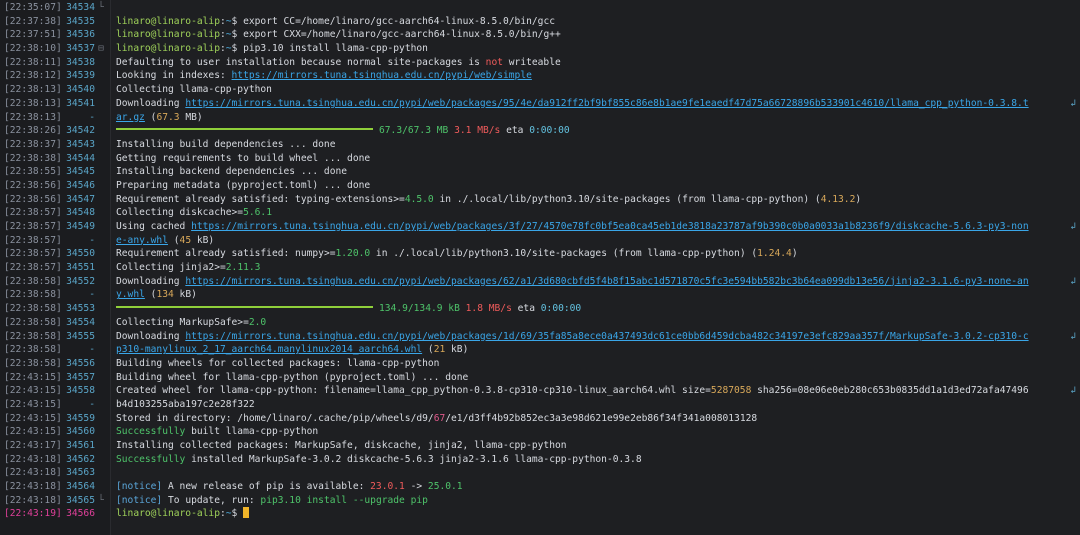 Image resolution: width=1080 pixels, height=535 pixels. I want to click on line-number: 34566, so click(80, 514).